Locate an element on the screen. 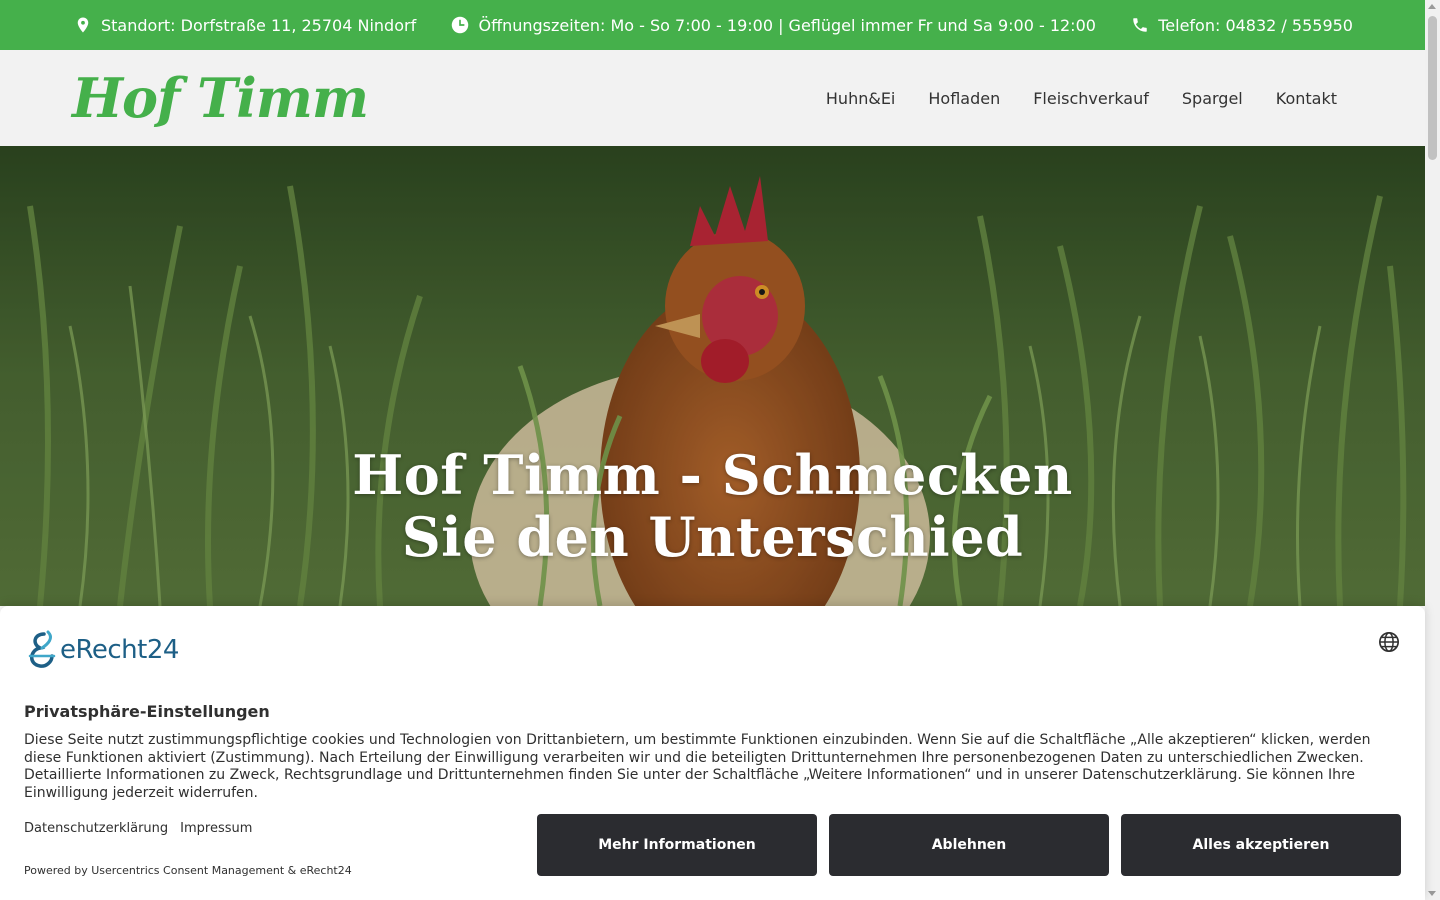 The height and width of the screenshot is (900, 1440). consent-title: Privatsphäre-Einstellungen is located at coordinates (147, 711).